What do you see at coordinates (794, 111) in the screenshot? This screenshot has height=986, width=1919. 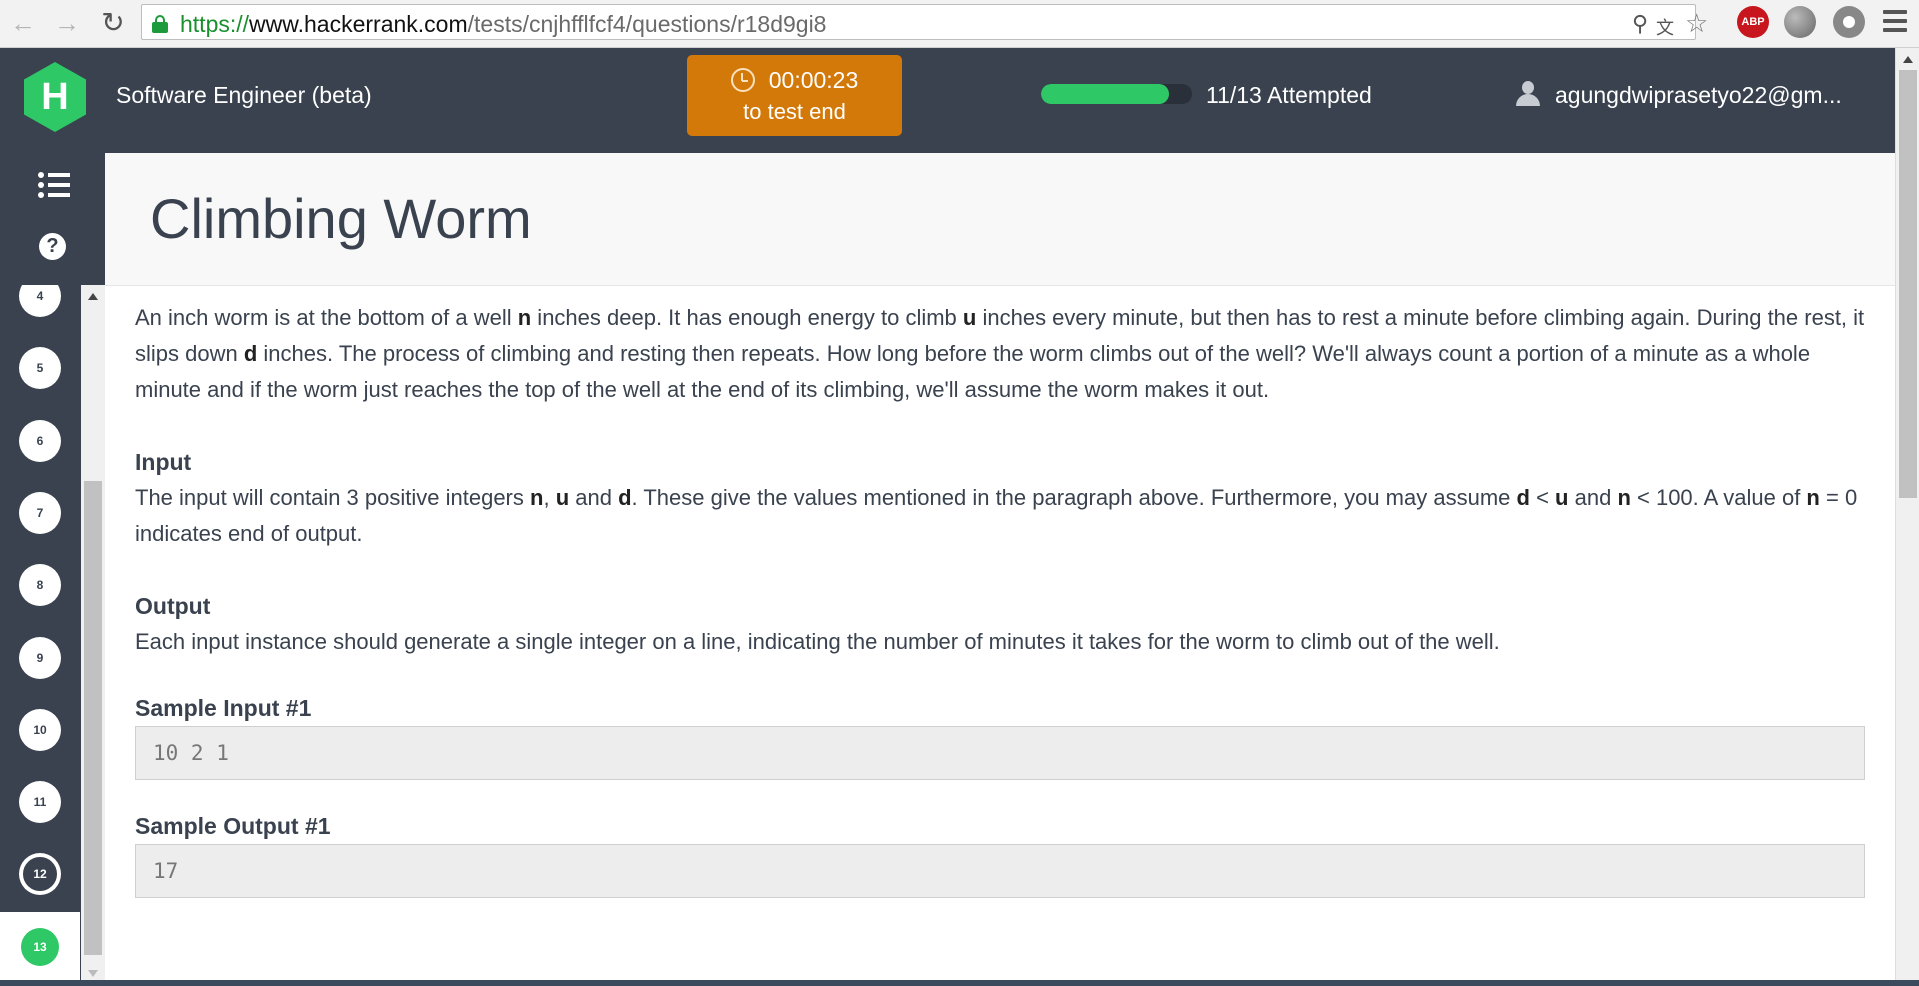 I see `timer-caption: to test end` at bounding box center [794, 111].